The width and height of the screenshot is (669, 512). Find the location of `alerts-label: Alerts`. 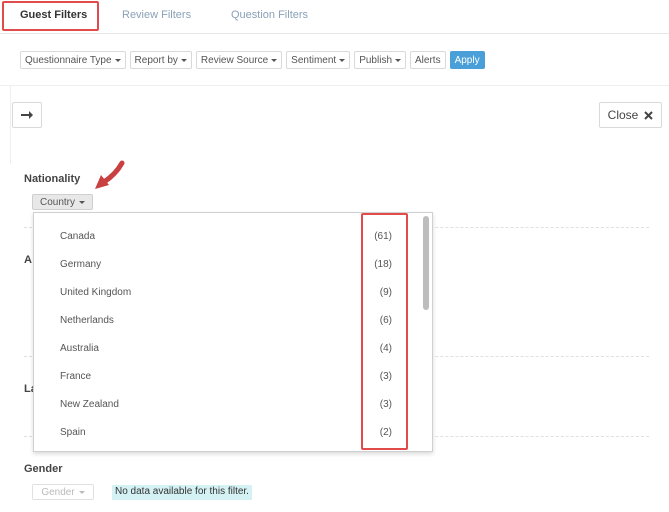

alerts-label: Alerts is located at coordinates (428, 60).